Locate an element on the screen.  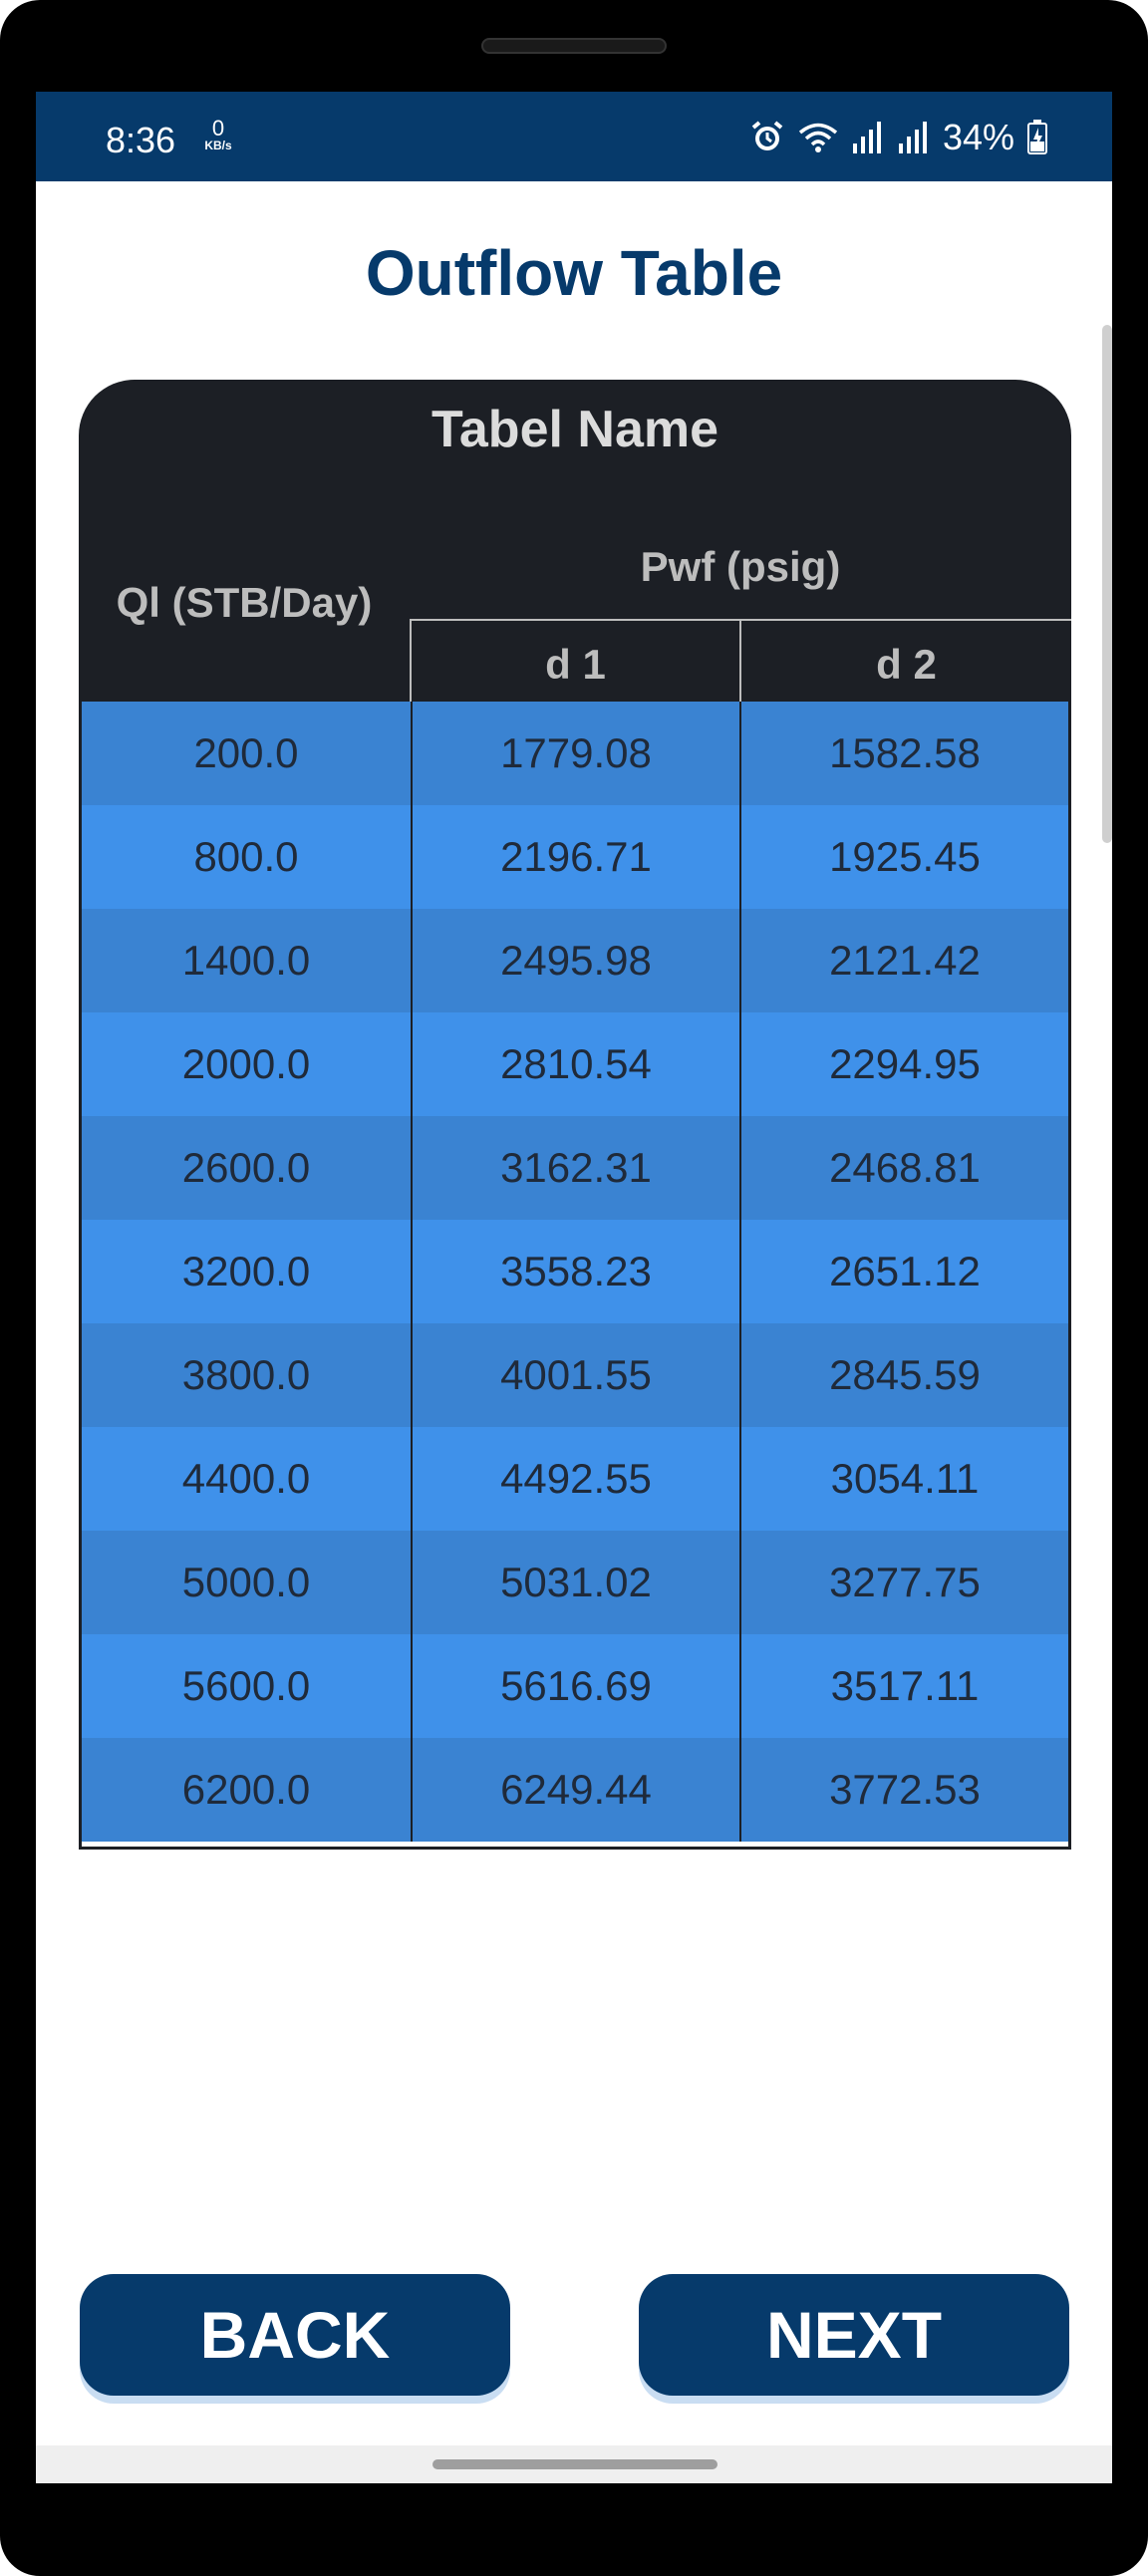
cell-ql: 800.0 is located at coordinates (246, 856).